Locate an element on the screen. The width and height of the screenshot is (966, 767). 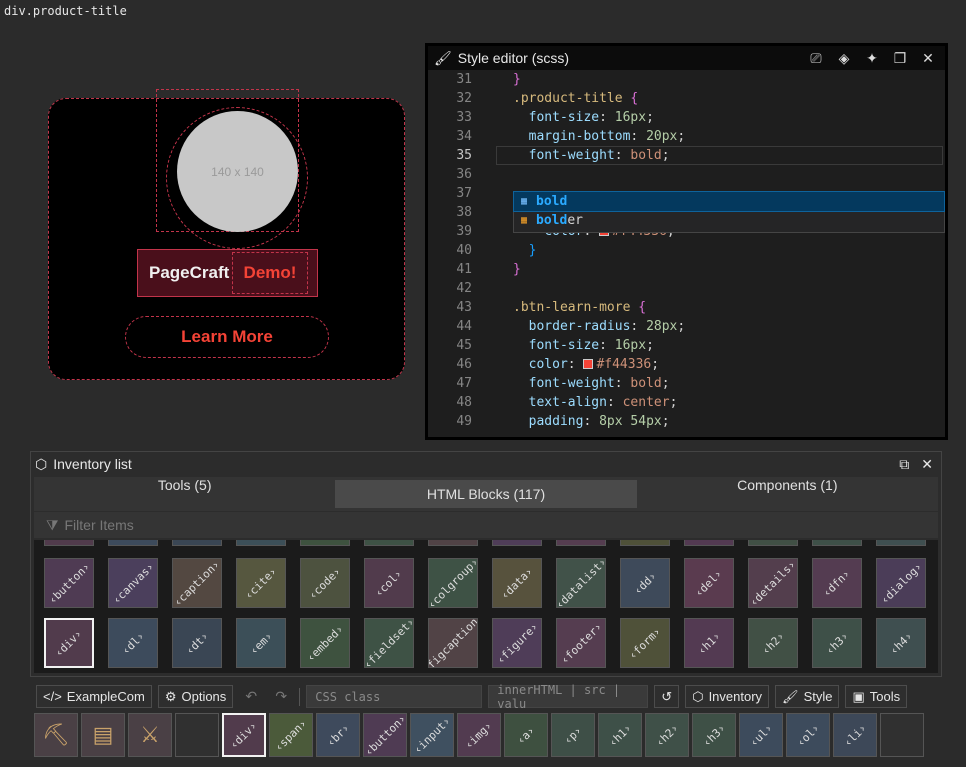
copy-icon: ❐ is located at coordinates (900, 58).